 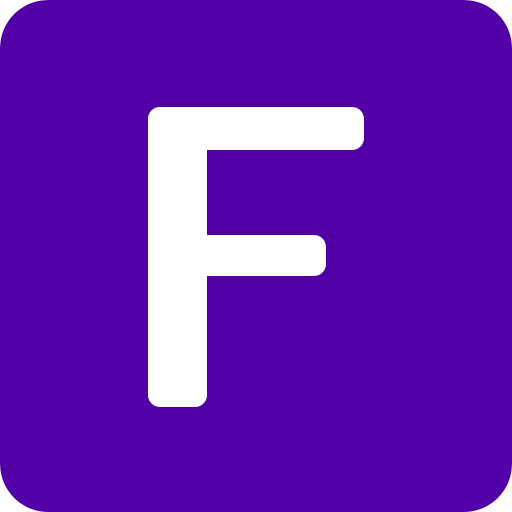 I want to click on f-top-bar, so click(x=256, y=128).